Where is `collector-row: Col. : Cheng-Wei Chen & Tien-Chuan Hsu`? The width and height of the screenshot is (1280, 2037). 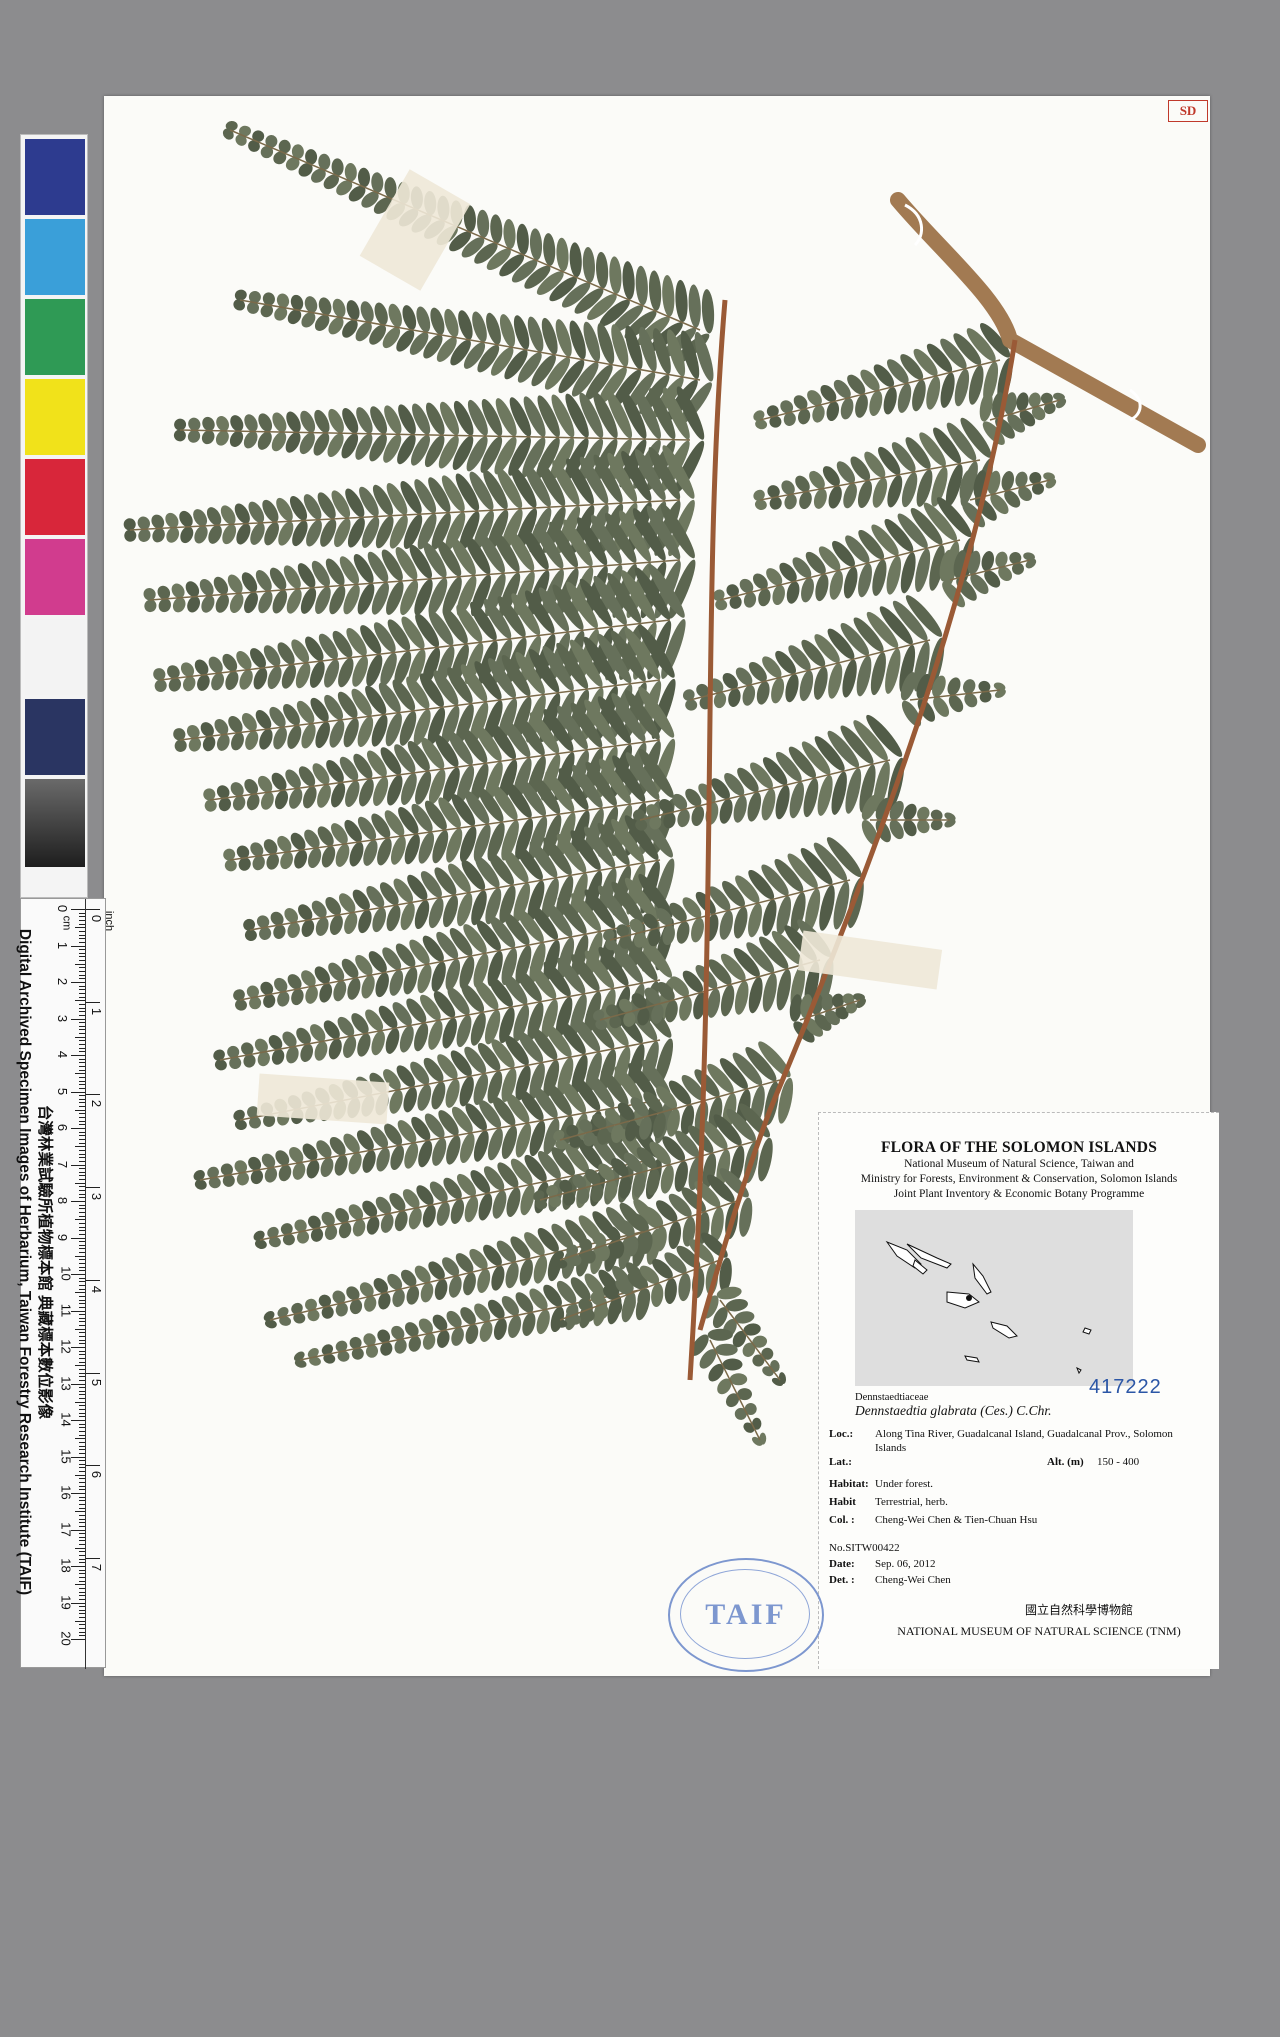 collector-row: Col. : Cheng-Wei Chen & Tien-Chuan Hsu is located at coordinates (1024, 1520).